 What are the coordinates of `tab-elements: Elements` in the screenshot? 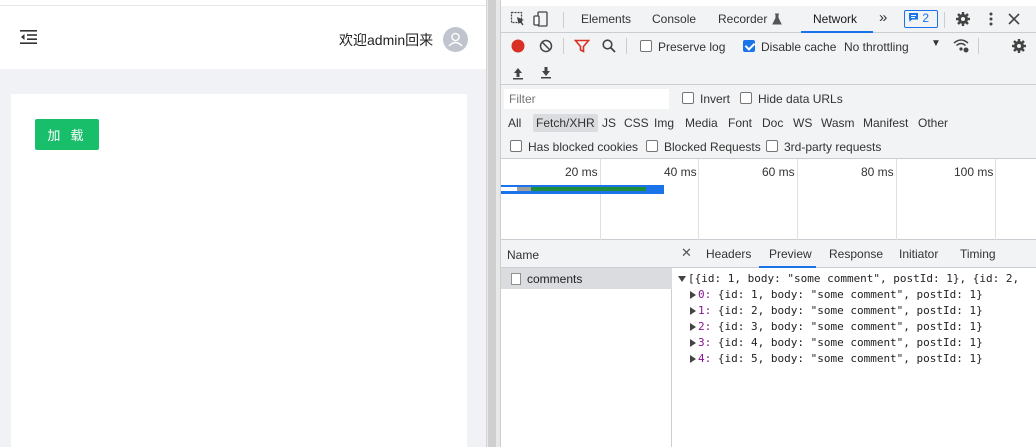 It's located at (606, 19).